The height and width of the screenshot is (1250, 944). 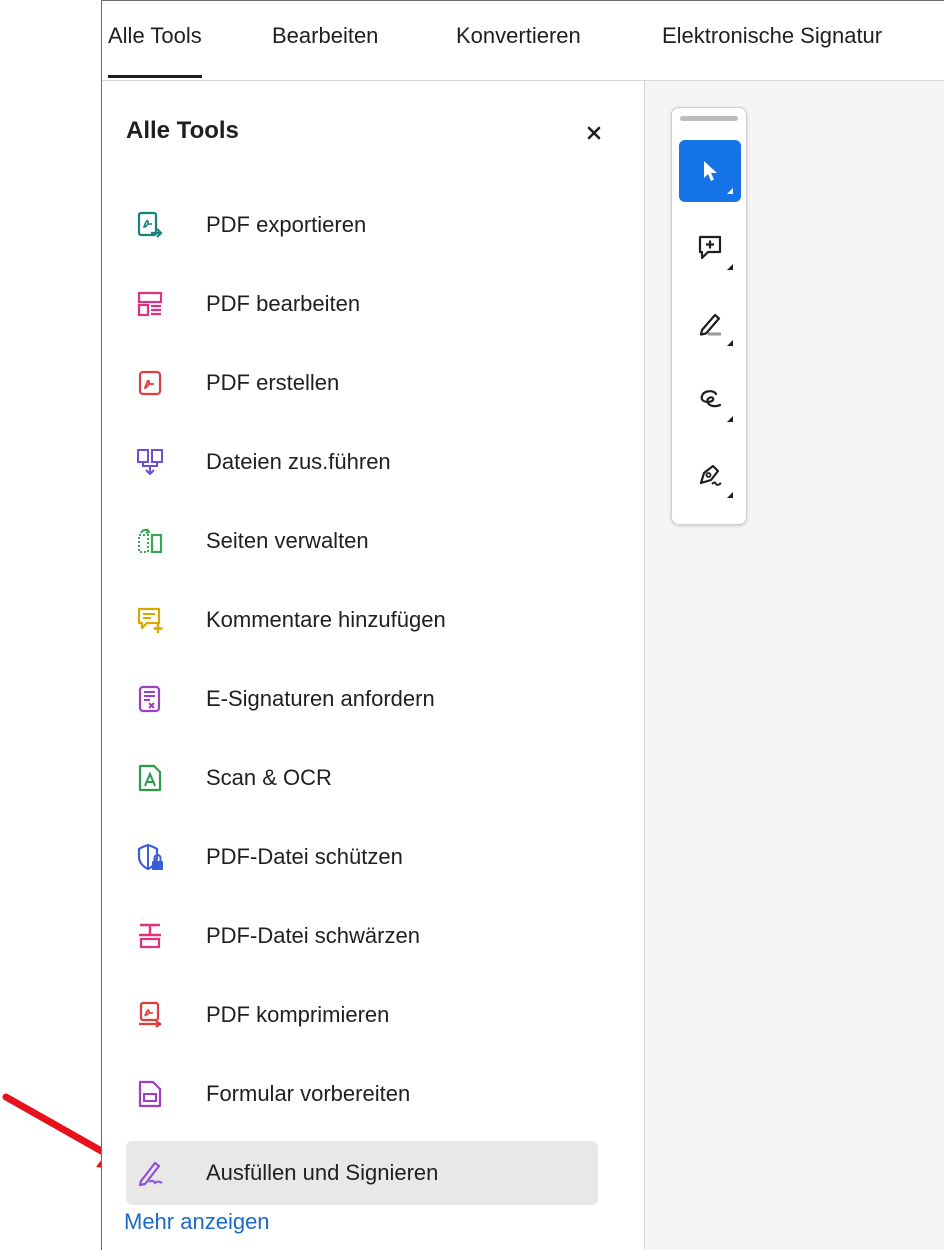 I want to click on tool-ausfuellen-und-signieren: Ausfüllen und Signieren, so click(x=362, y=1173).